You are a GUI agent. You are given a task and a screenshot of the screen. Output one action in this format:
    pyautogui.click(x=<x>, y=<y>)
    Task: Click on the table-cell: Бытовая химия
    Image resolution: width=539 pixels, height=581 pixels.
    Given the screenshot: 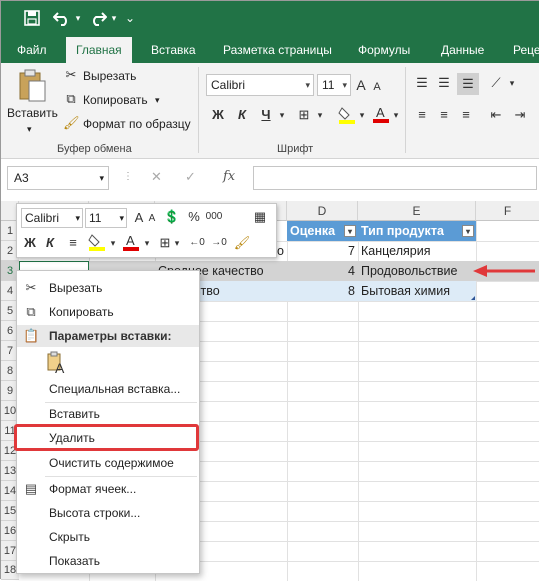 What is the action you would take?
    pyautogui.click(x=417, y=291)
    